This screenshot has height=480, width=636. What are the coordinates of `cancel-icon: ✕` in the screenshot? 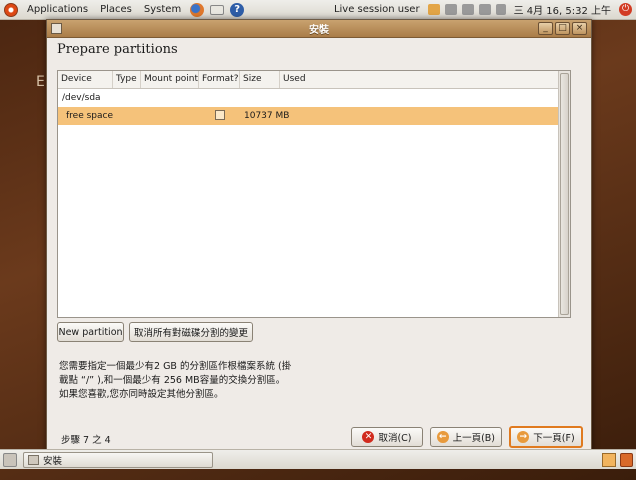 It's located at (368, 437).